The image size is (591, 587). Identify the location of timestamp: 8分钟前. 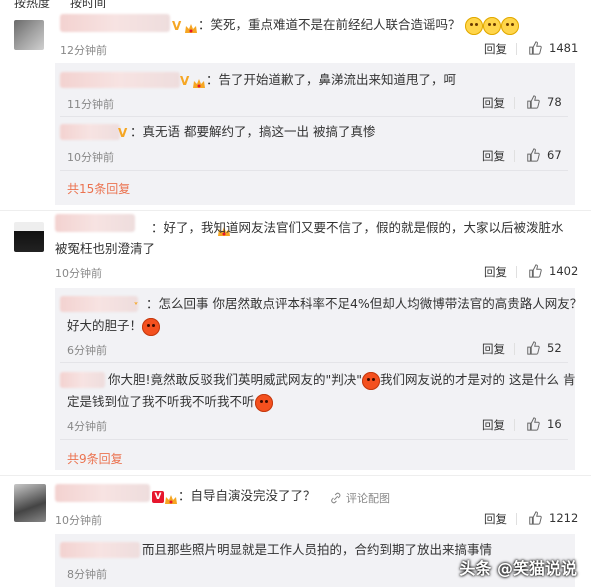
(87, 574).